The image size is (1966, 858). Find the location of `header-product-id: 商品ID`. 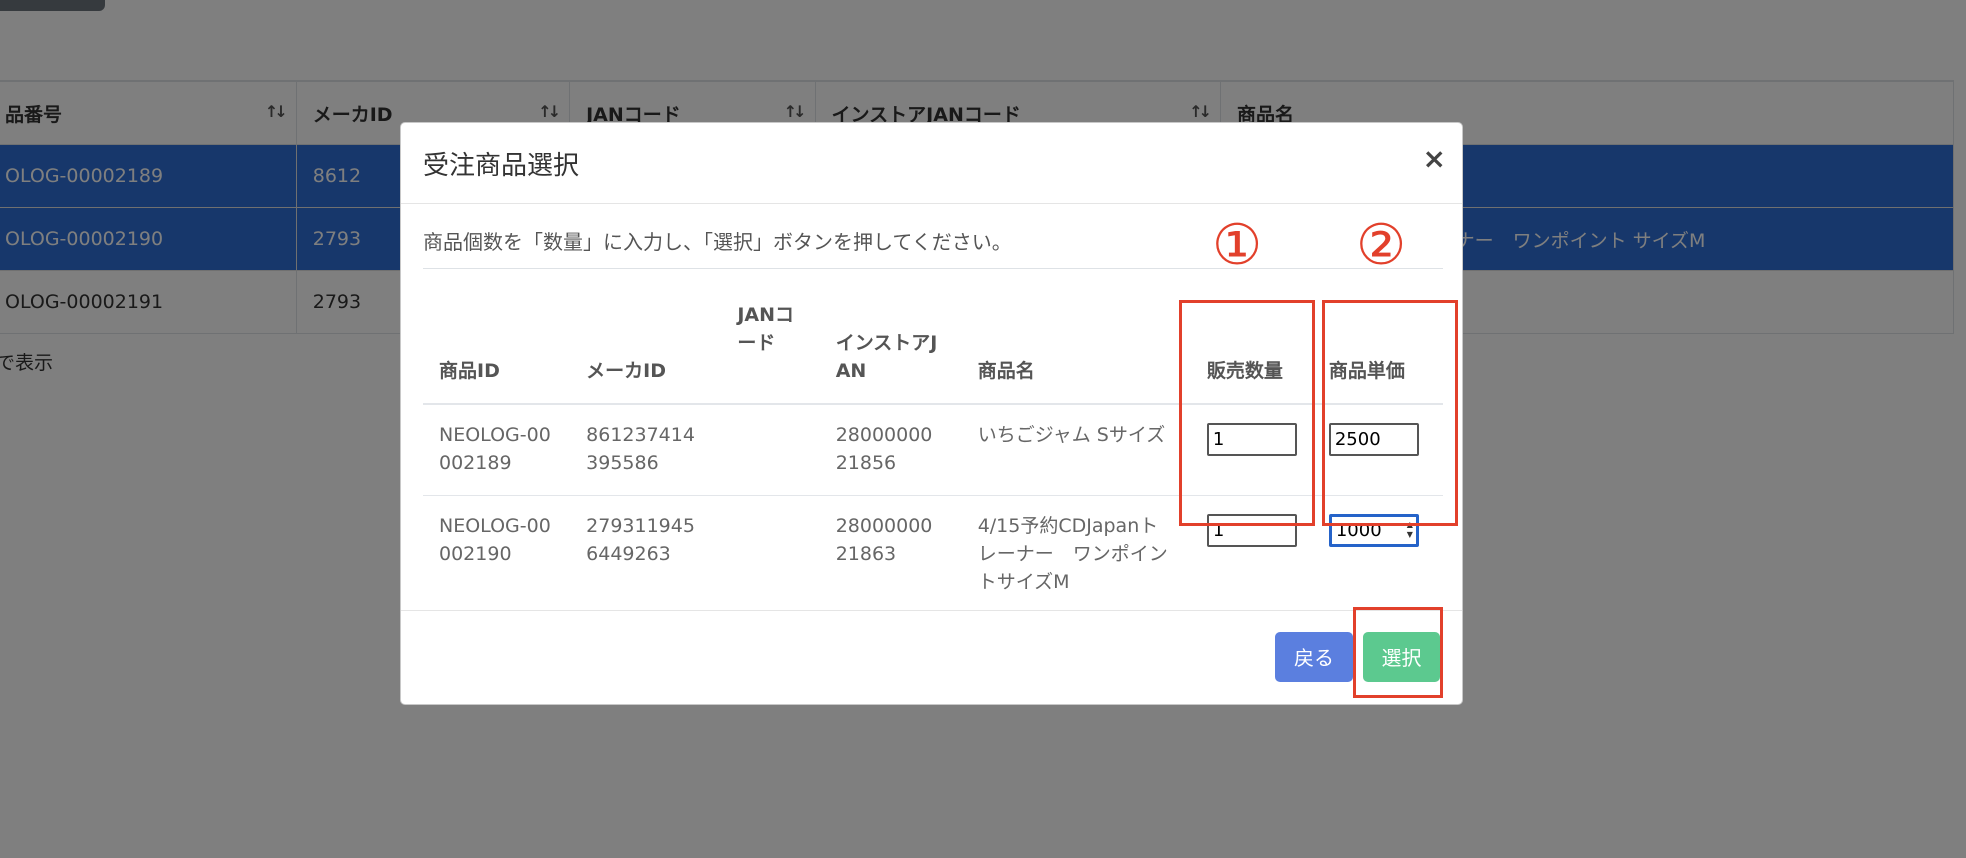

header-product-id: 商品ID is located at coordinates (497, 337).